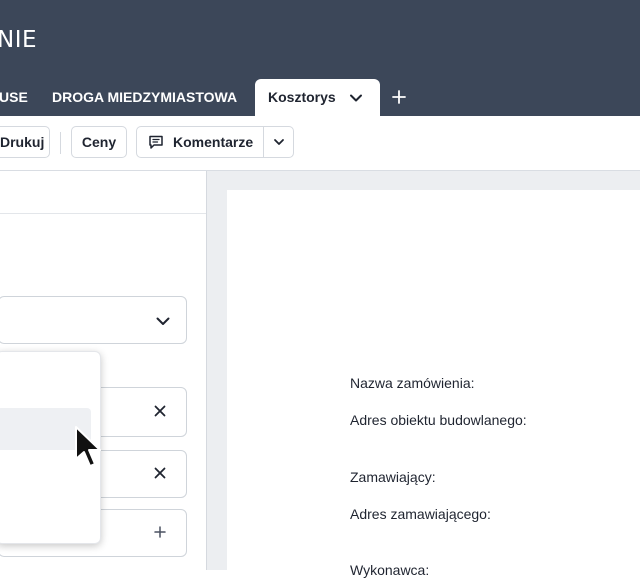 This screenshot has height=578, width=640. I want to click on prices-button-label: Ceny, so click(99, 142).